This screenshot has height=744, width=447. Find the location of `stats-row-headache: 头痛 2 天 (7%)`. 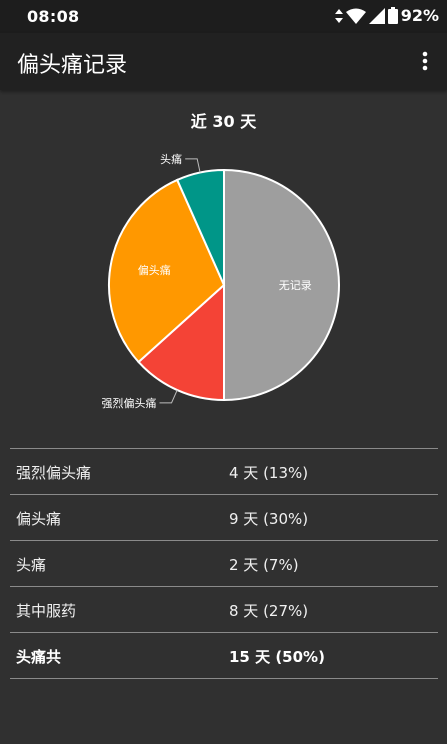

stats-row-headache: 头痛 2 天 (7%) is located at coordinates (224, 563).